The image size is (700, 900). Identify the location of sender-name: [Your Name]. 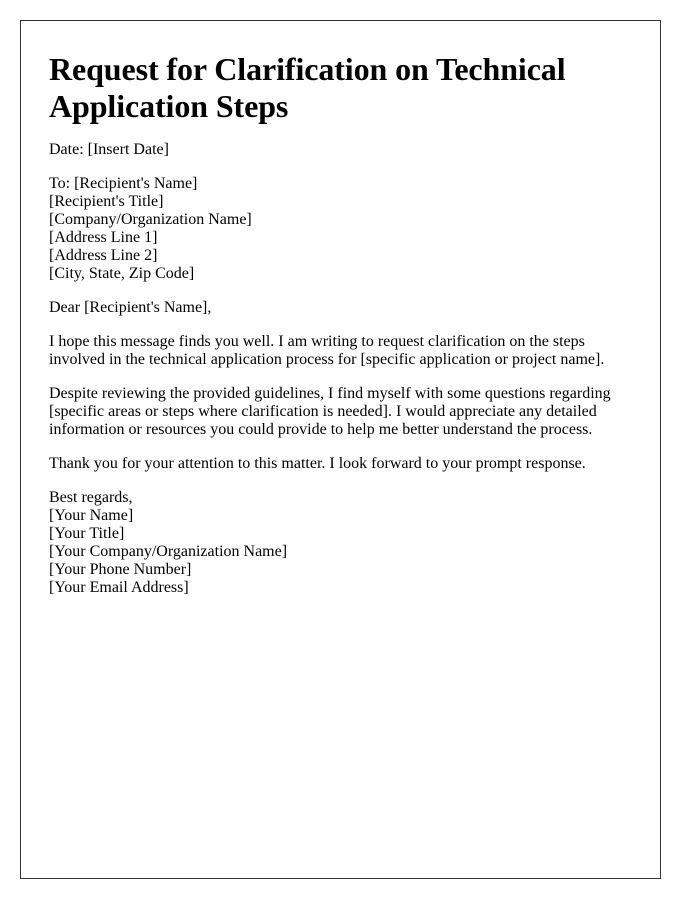
(91, 515).